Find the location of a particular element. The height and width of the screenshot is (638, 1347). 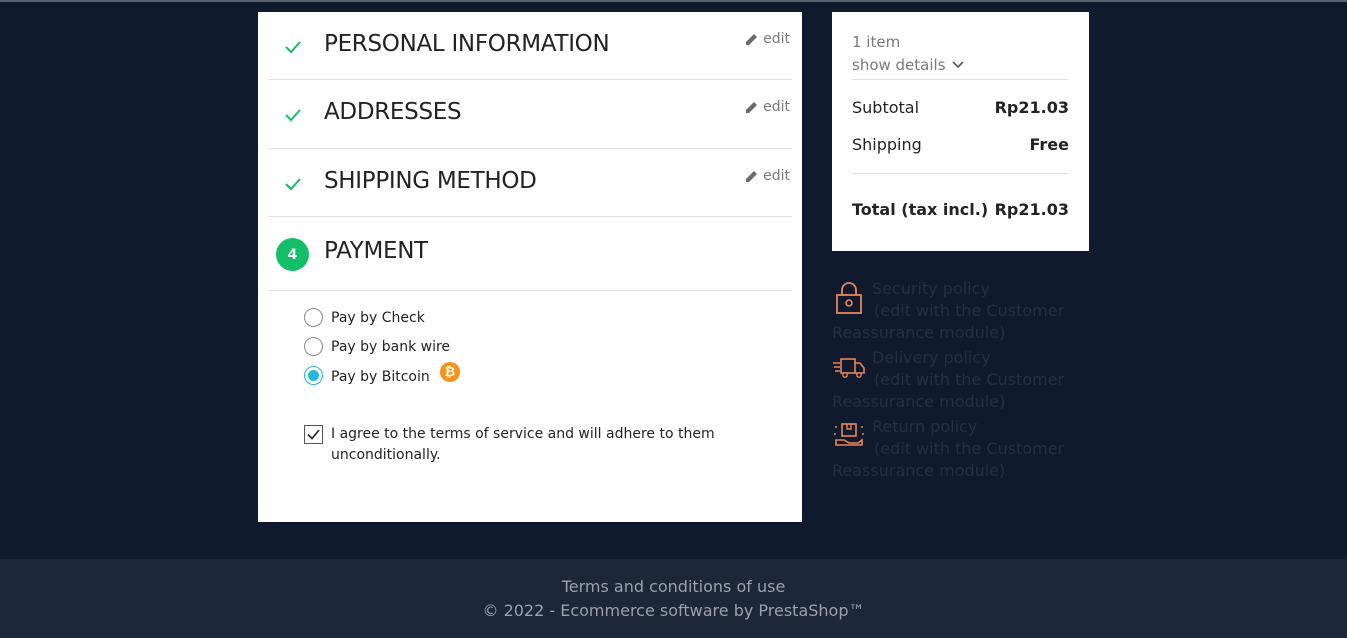

step-number-badge: 4 is located at coordinates (292, 254).